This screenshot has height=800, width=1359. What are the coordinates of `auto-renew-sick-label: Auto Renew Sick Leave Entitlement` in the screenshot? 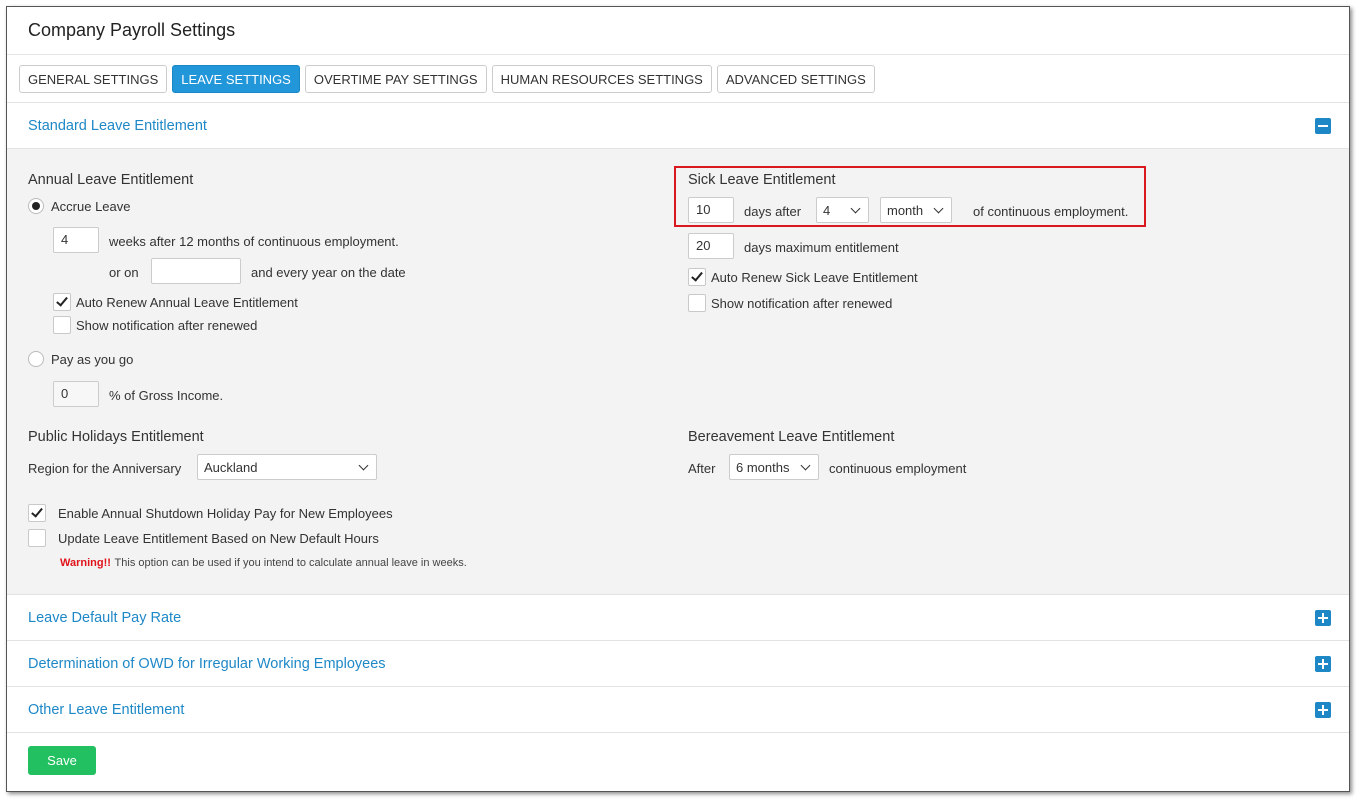 It's located at (814, 277).